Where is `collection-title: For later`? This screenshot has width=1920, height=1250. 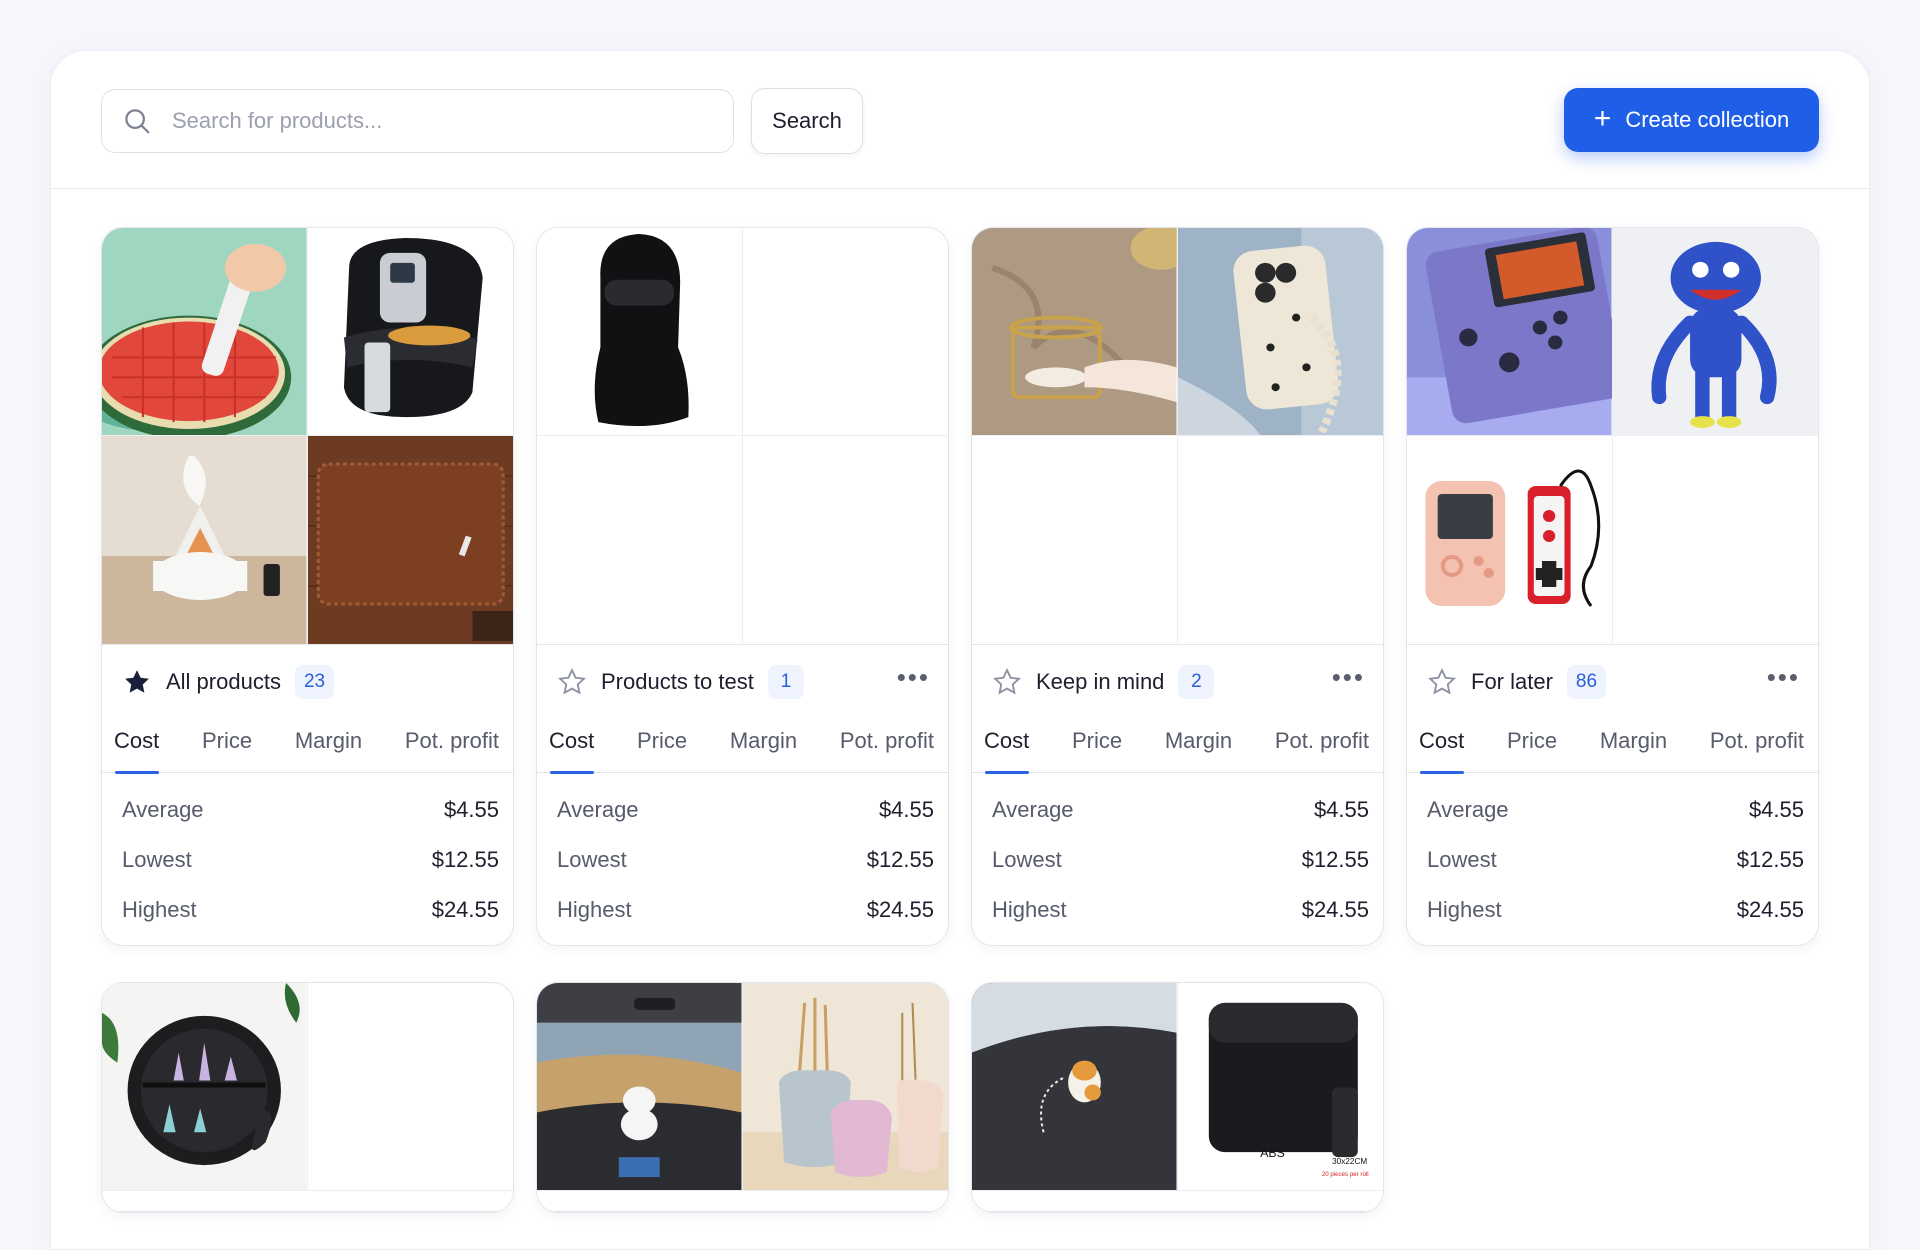
collection-title: For later is located at coordinates (1512, 682).